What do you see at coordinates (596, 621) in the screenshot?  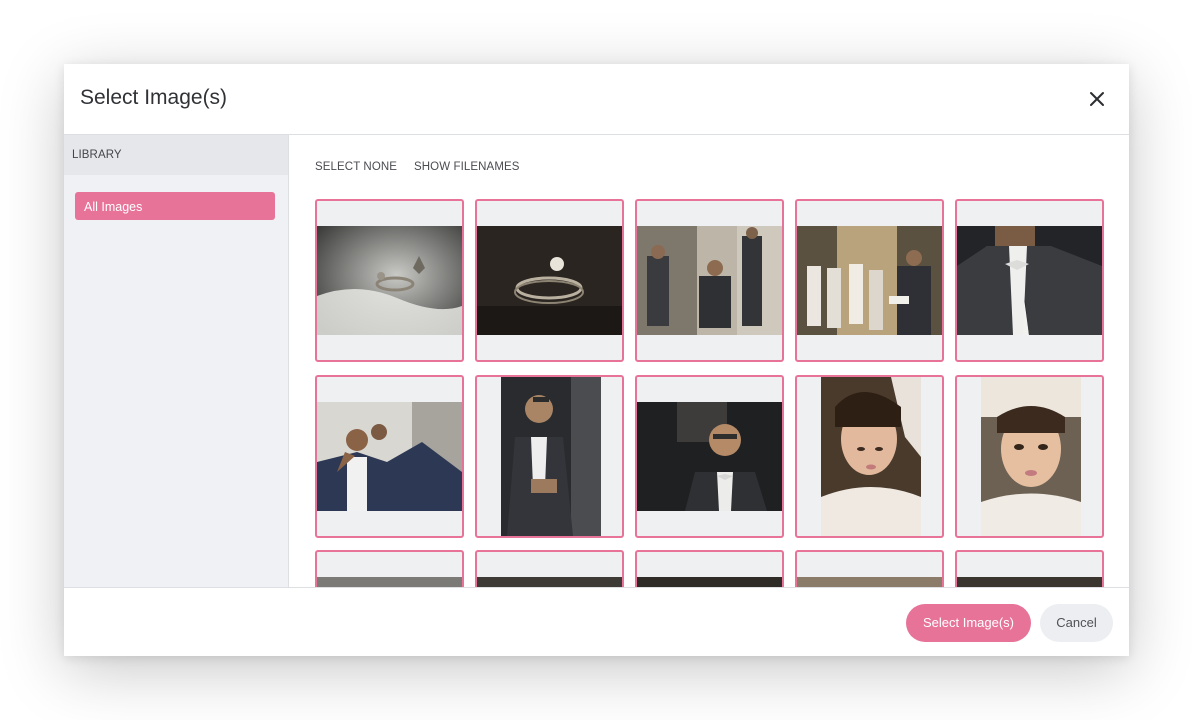 I see `modal-footer: Select Image(s) Cancel` at bounding box center [596, 621].